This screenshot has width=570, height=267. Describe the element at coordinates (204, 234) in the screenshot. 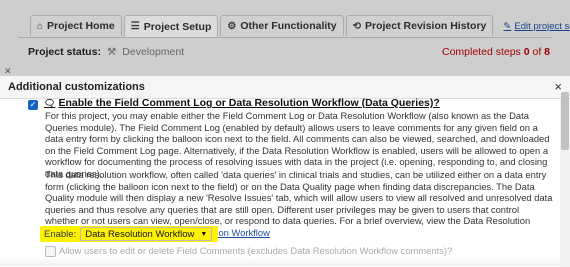

I see `chevron-down-icon: ▼` at that location.